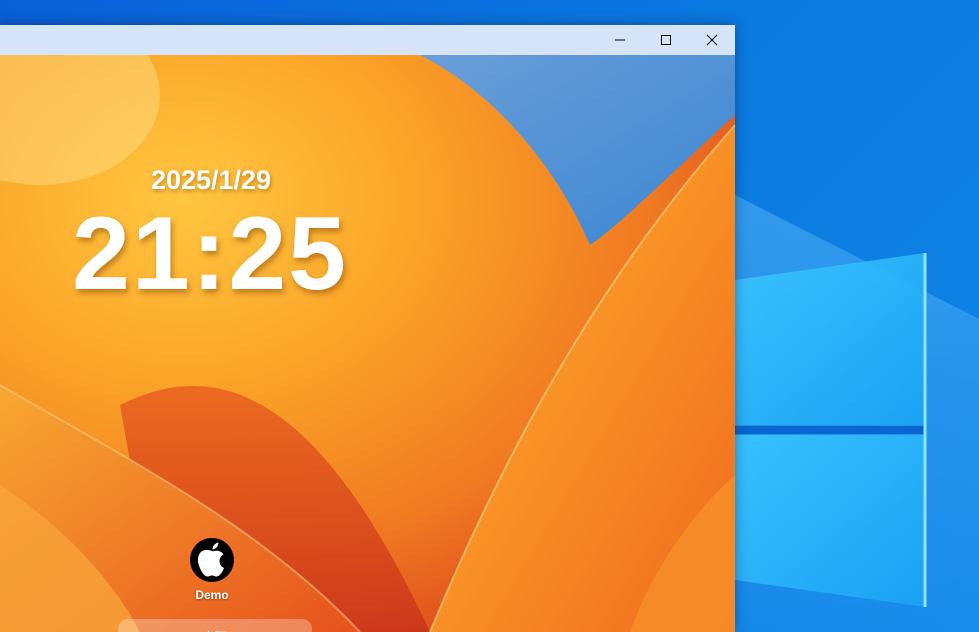 This screenshot has height=632, width=979. What do you see at coordinates (831, 430) in the screenshot?
I see `windows-logo` at bounding box center [831, 430].